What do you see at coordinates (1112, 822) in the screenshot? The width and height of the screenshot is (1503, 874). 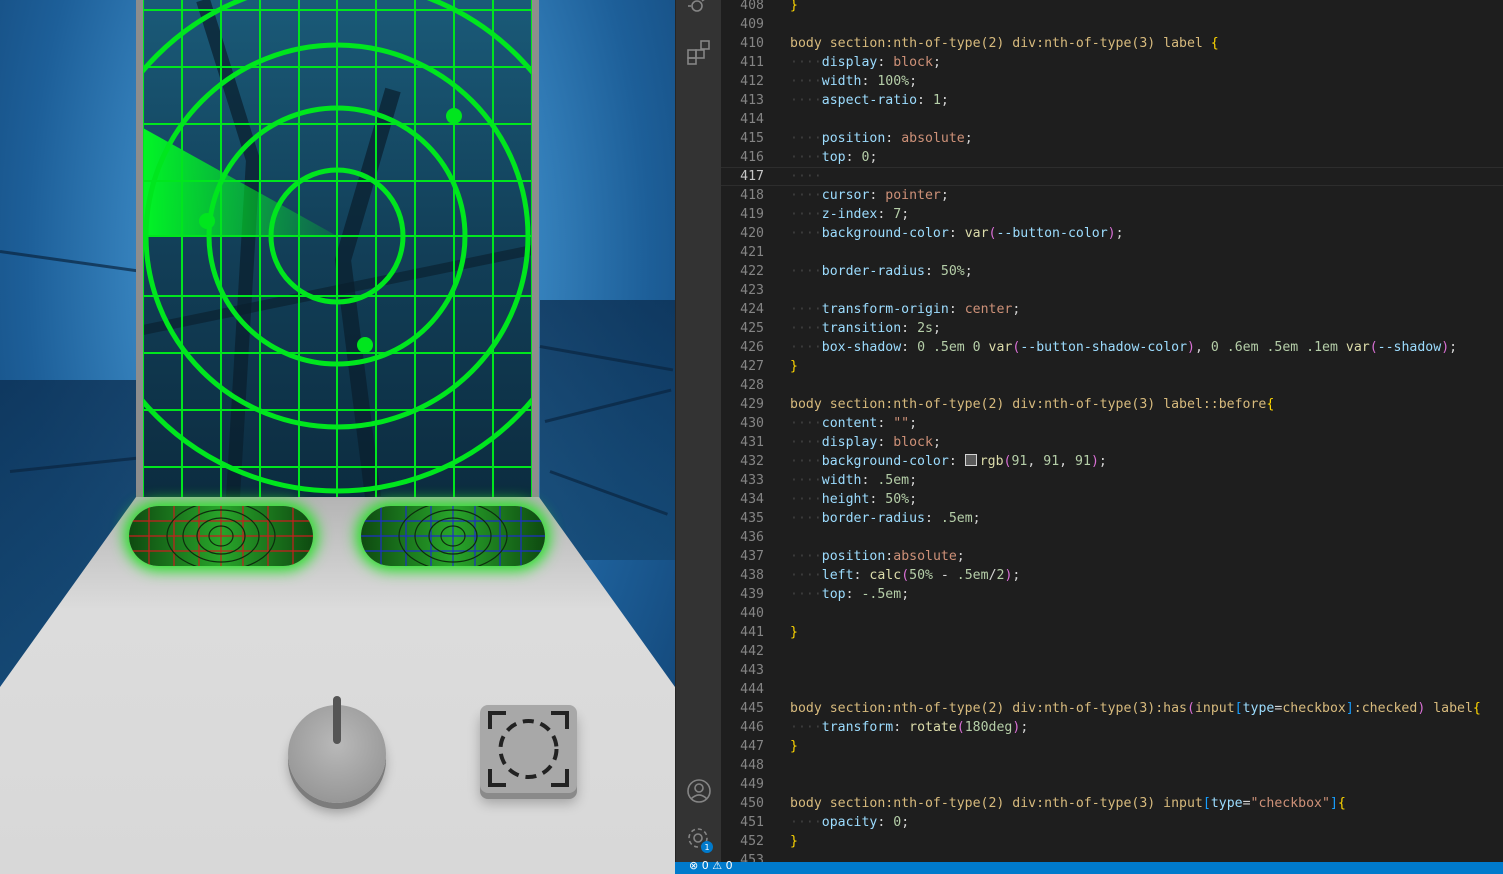 I see `code-line: 451 ····opacity: 0;` at bounding box center [1112, 822].